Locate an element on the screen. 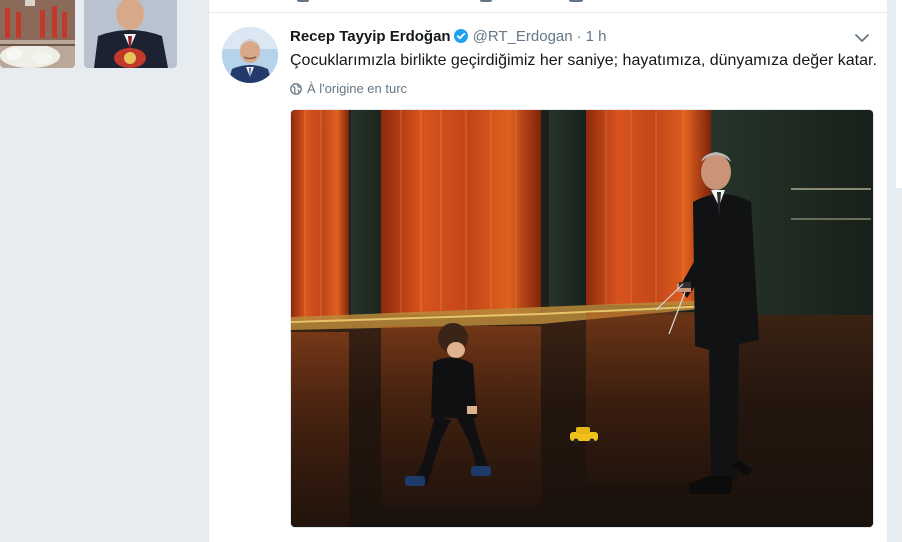  tweet-author-handle: @RT_Erdogan is located at coordinates (523, 36).